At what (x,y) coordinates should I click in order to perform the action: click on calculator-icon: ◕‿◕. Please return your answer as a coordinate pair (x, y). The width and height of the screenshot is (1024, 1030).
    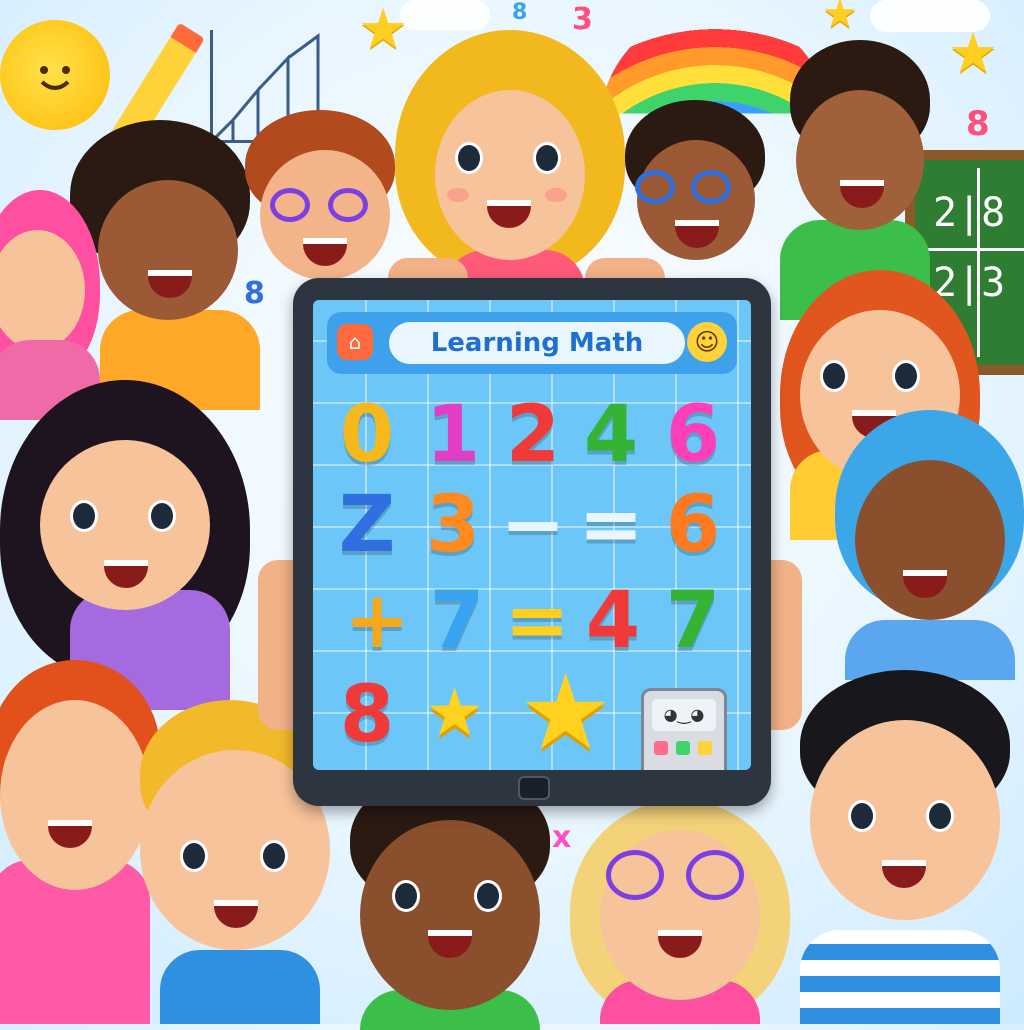
    Looking at the image, I should click on (684, 729).